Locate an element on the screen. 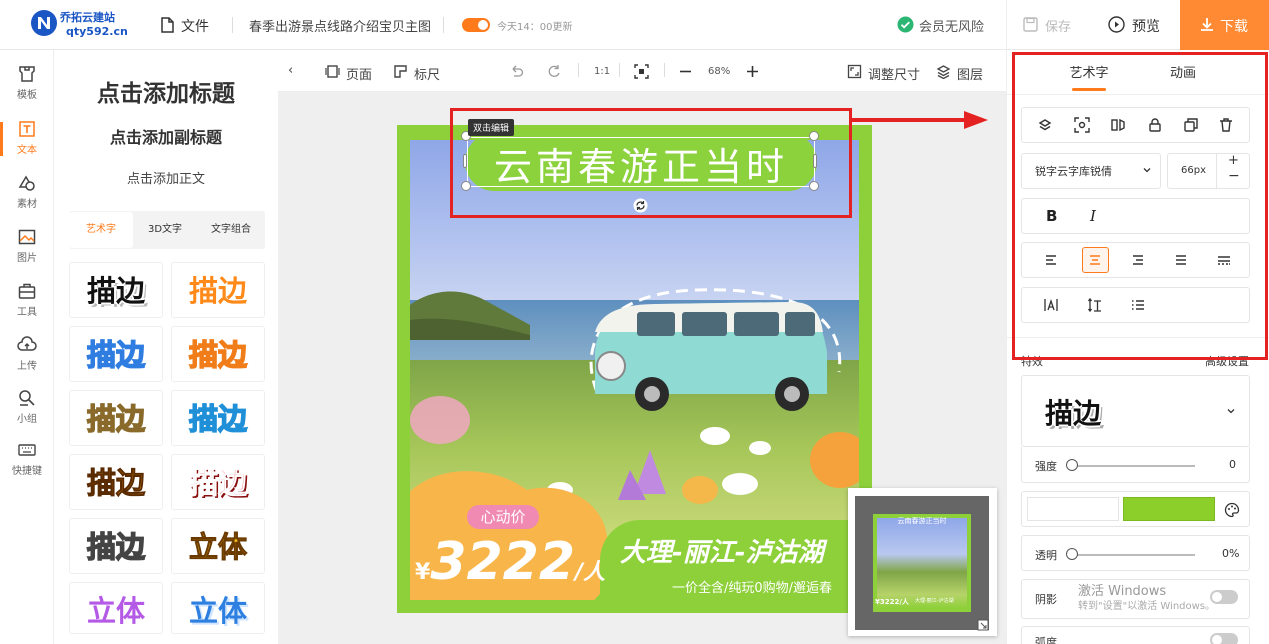  minimap-price: ¥3222/人 is located at coordinates (892, 602).